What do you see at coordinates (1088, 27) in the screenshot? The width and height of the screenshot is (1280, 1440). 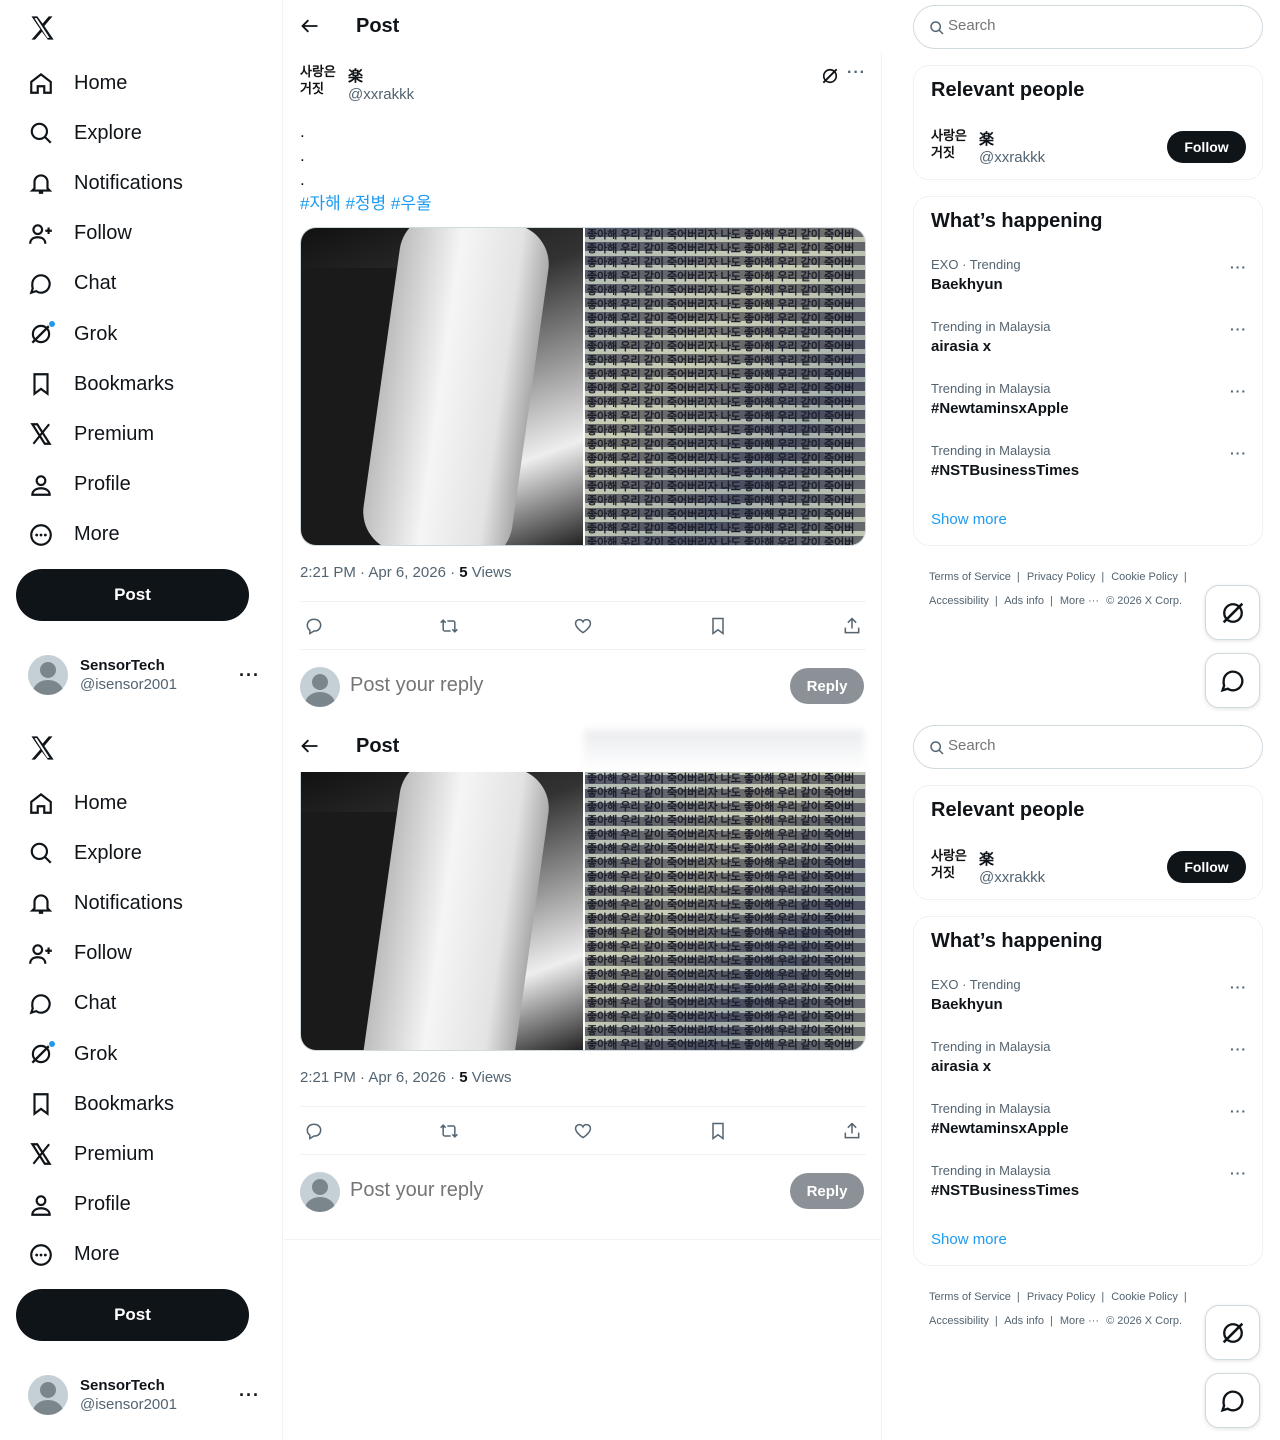 I see `search-box` at bounding box center [1088, 27].